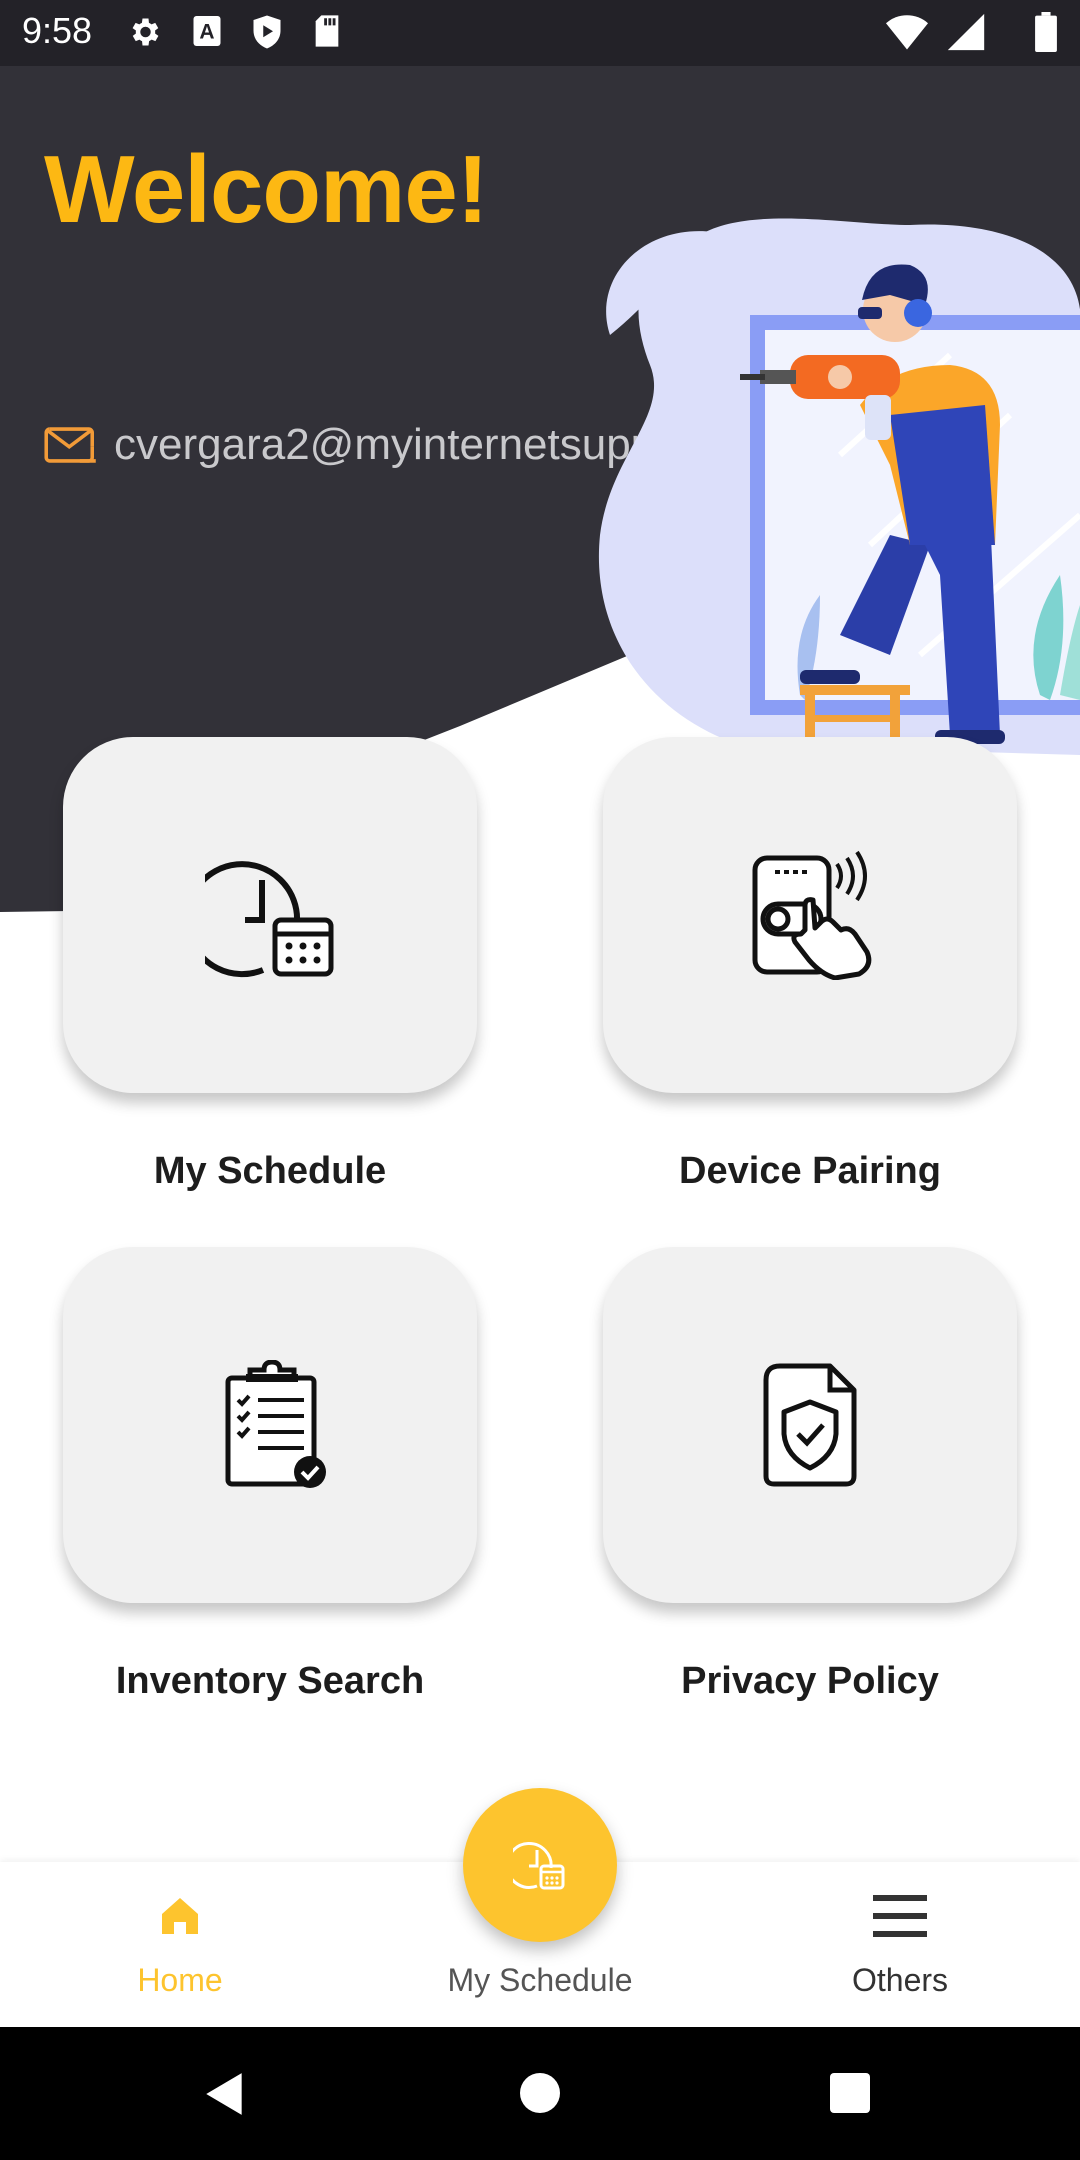 This screenshot has width=1080, height=2160. What do you see at coordinates (270, 1171) in the screenshot?
I see `my-schedule-label: My Schedule` at bounding box center [270, 1171].